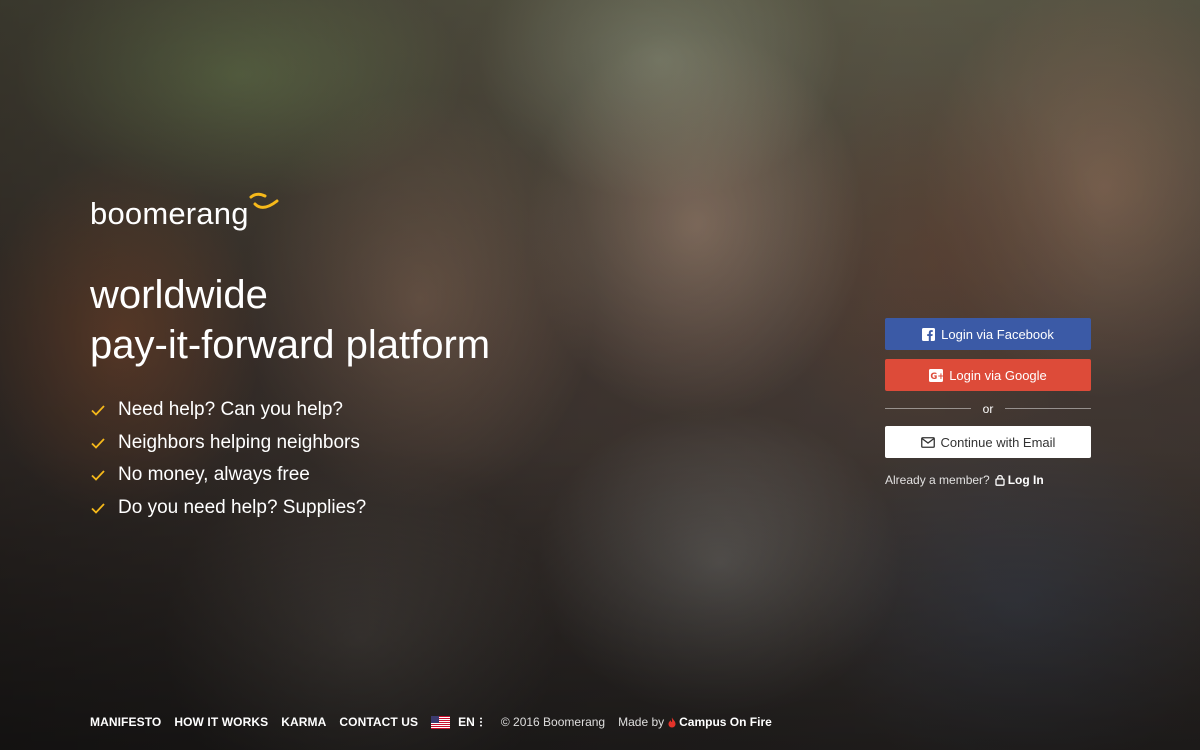 The height and width of the screenshot is (750, 1200). I want to click on feature-item: No money, always free, so click(228, 475).